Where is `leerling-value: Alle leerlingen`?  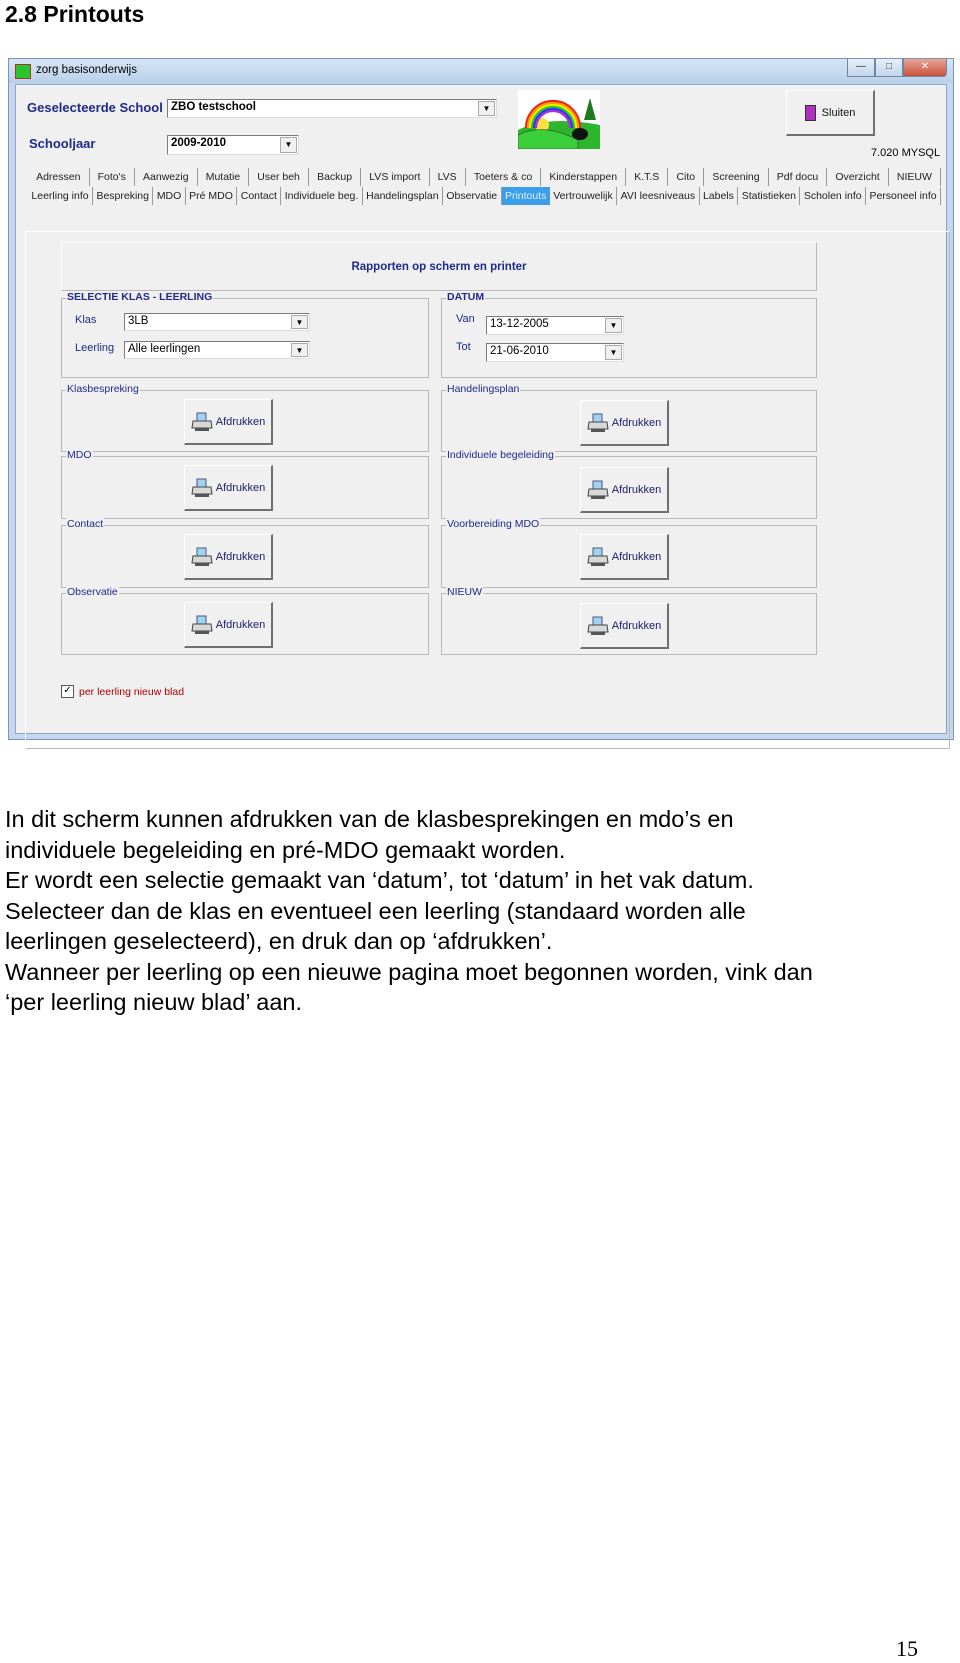
leerling-value: Alle leerlingen is located at coordinates (164, 349).